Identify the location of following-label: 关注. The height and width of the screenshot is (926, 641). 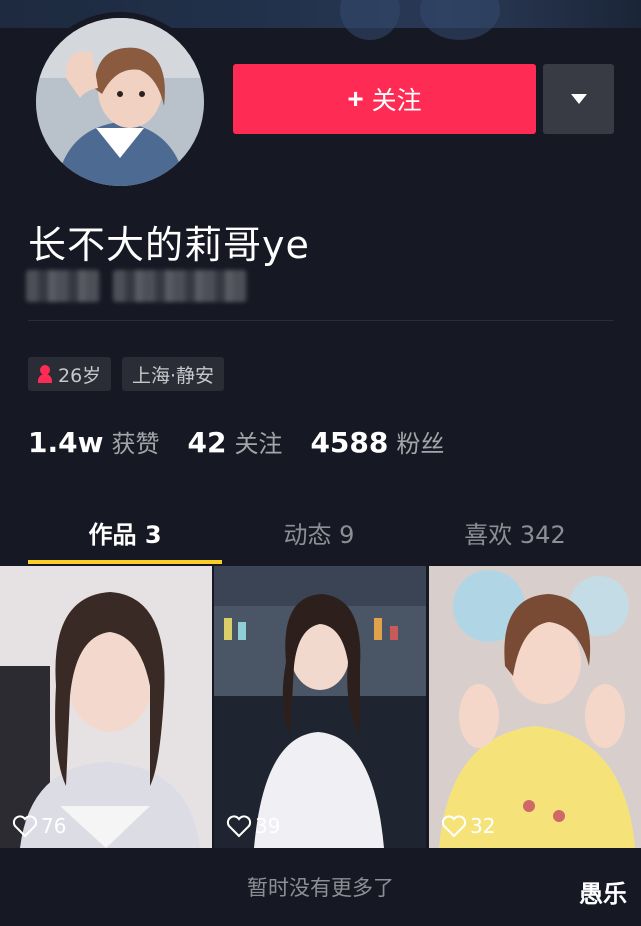
(258, 444).